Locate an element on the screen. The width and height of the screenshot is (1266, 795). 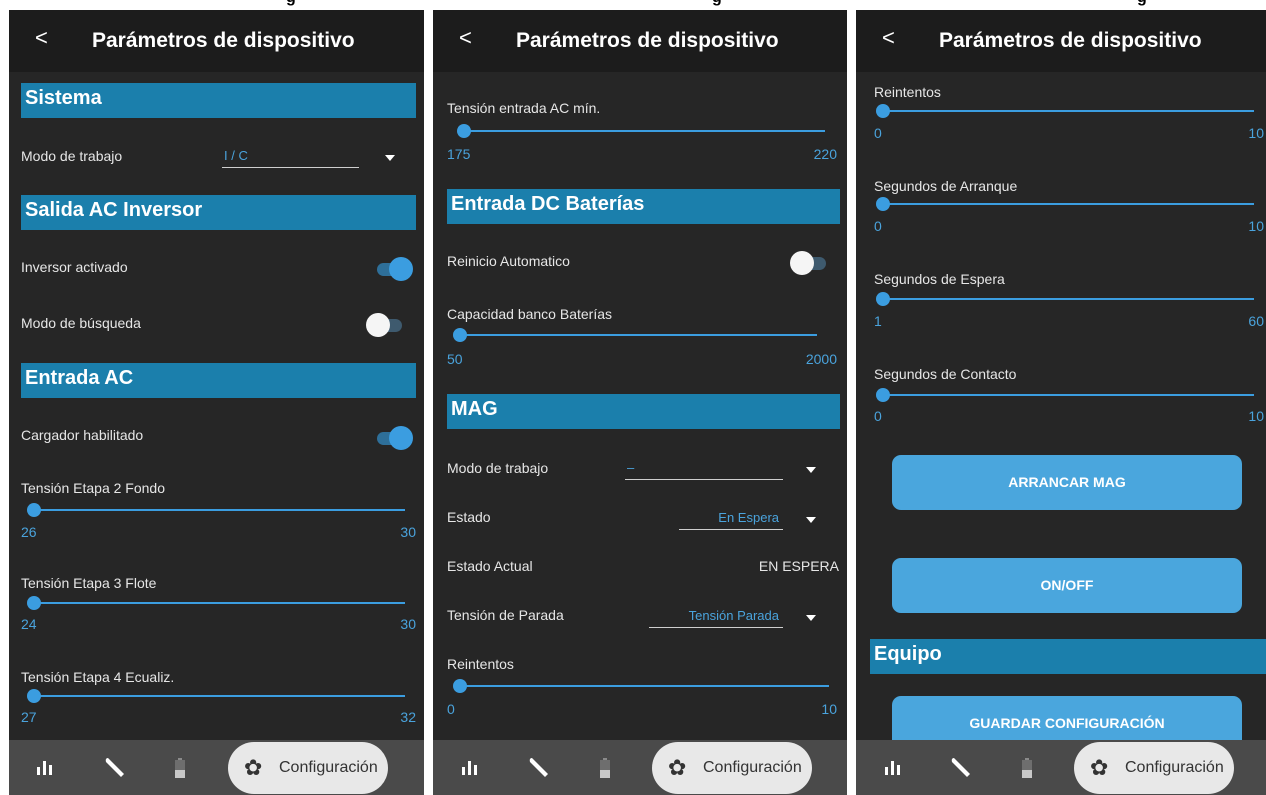
estado-select: En Espera is located at coordinates (731, 519).